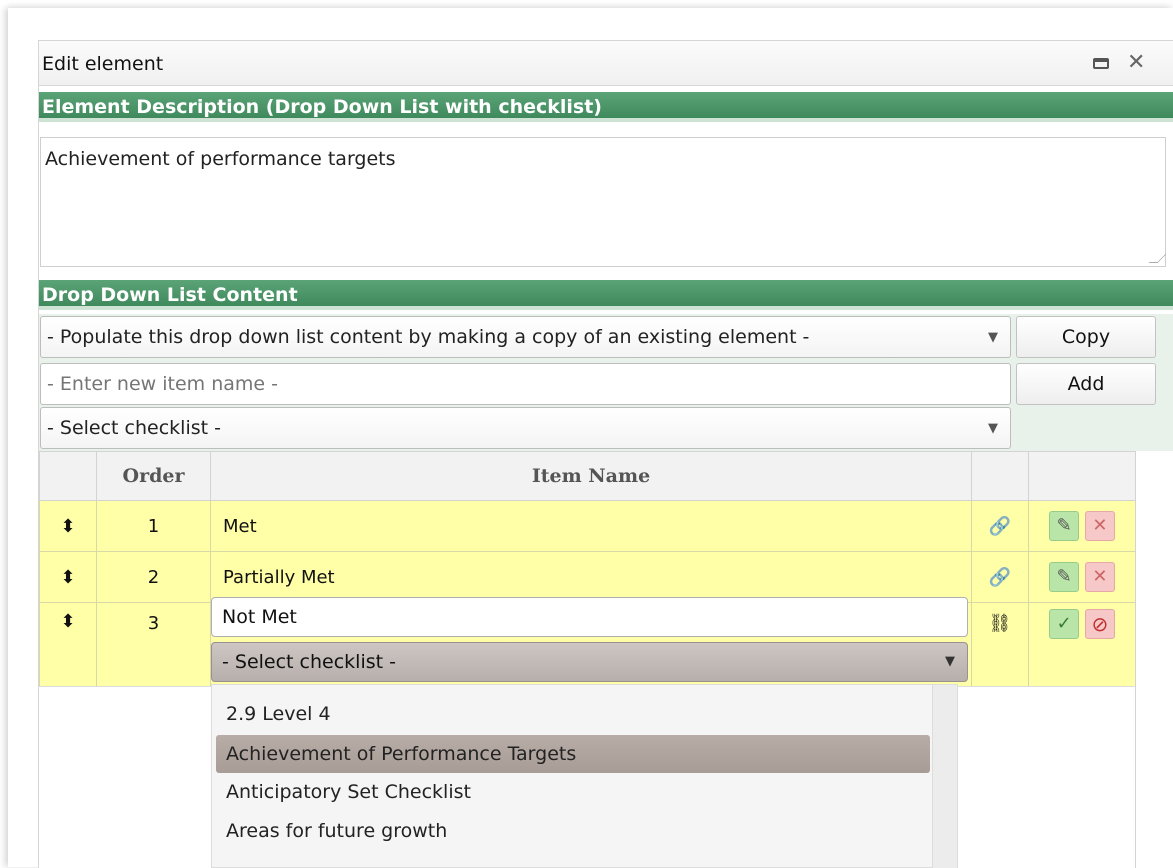 The width and height of the screenshot is (1173, 868). Describe the element at coordinates (573, 831) in the screenshot. I see `dropdown-option: Areas for future growth` at that location.